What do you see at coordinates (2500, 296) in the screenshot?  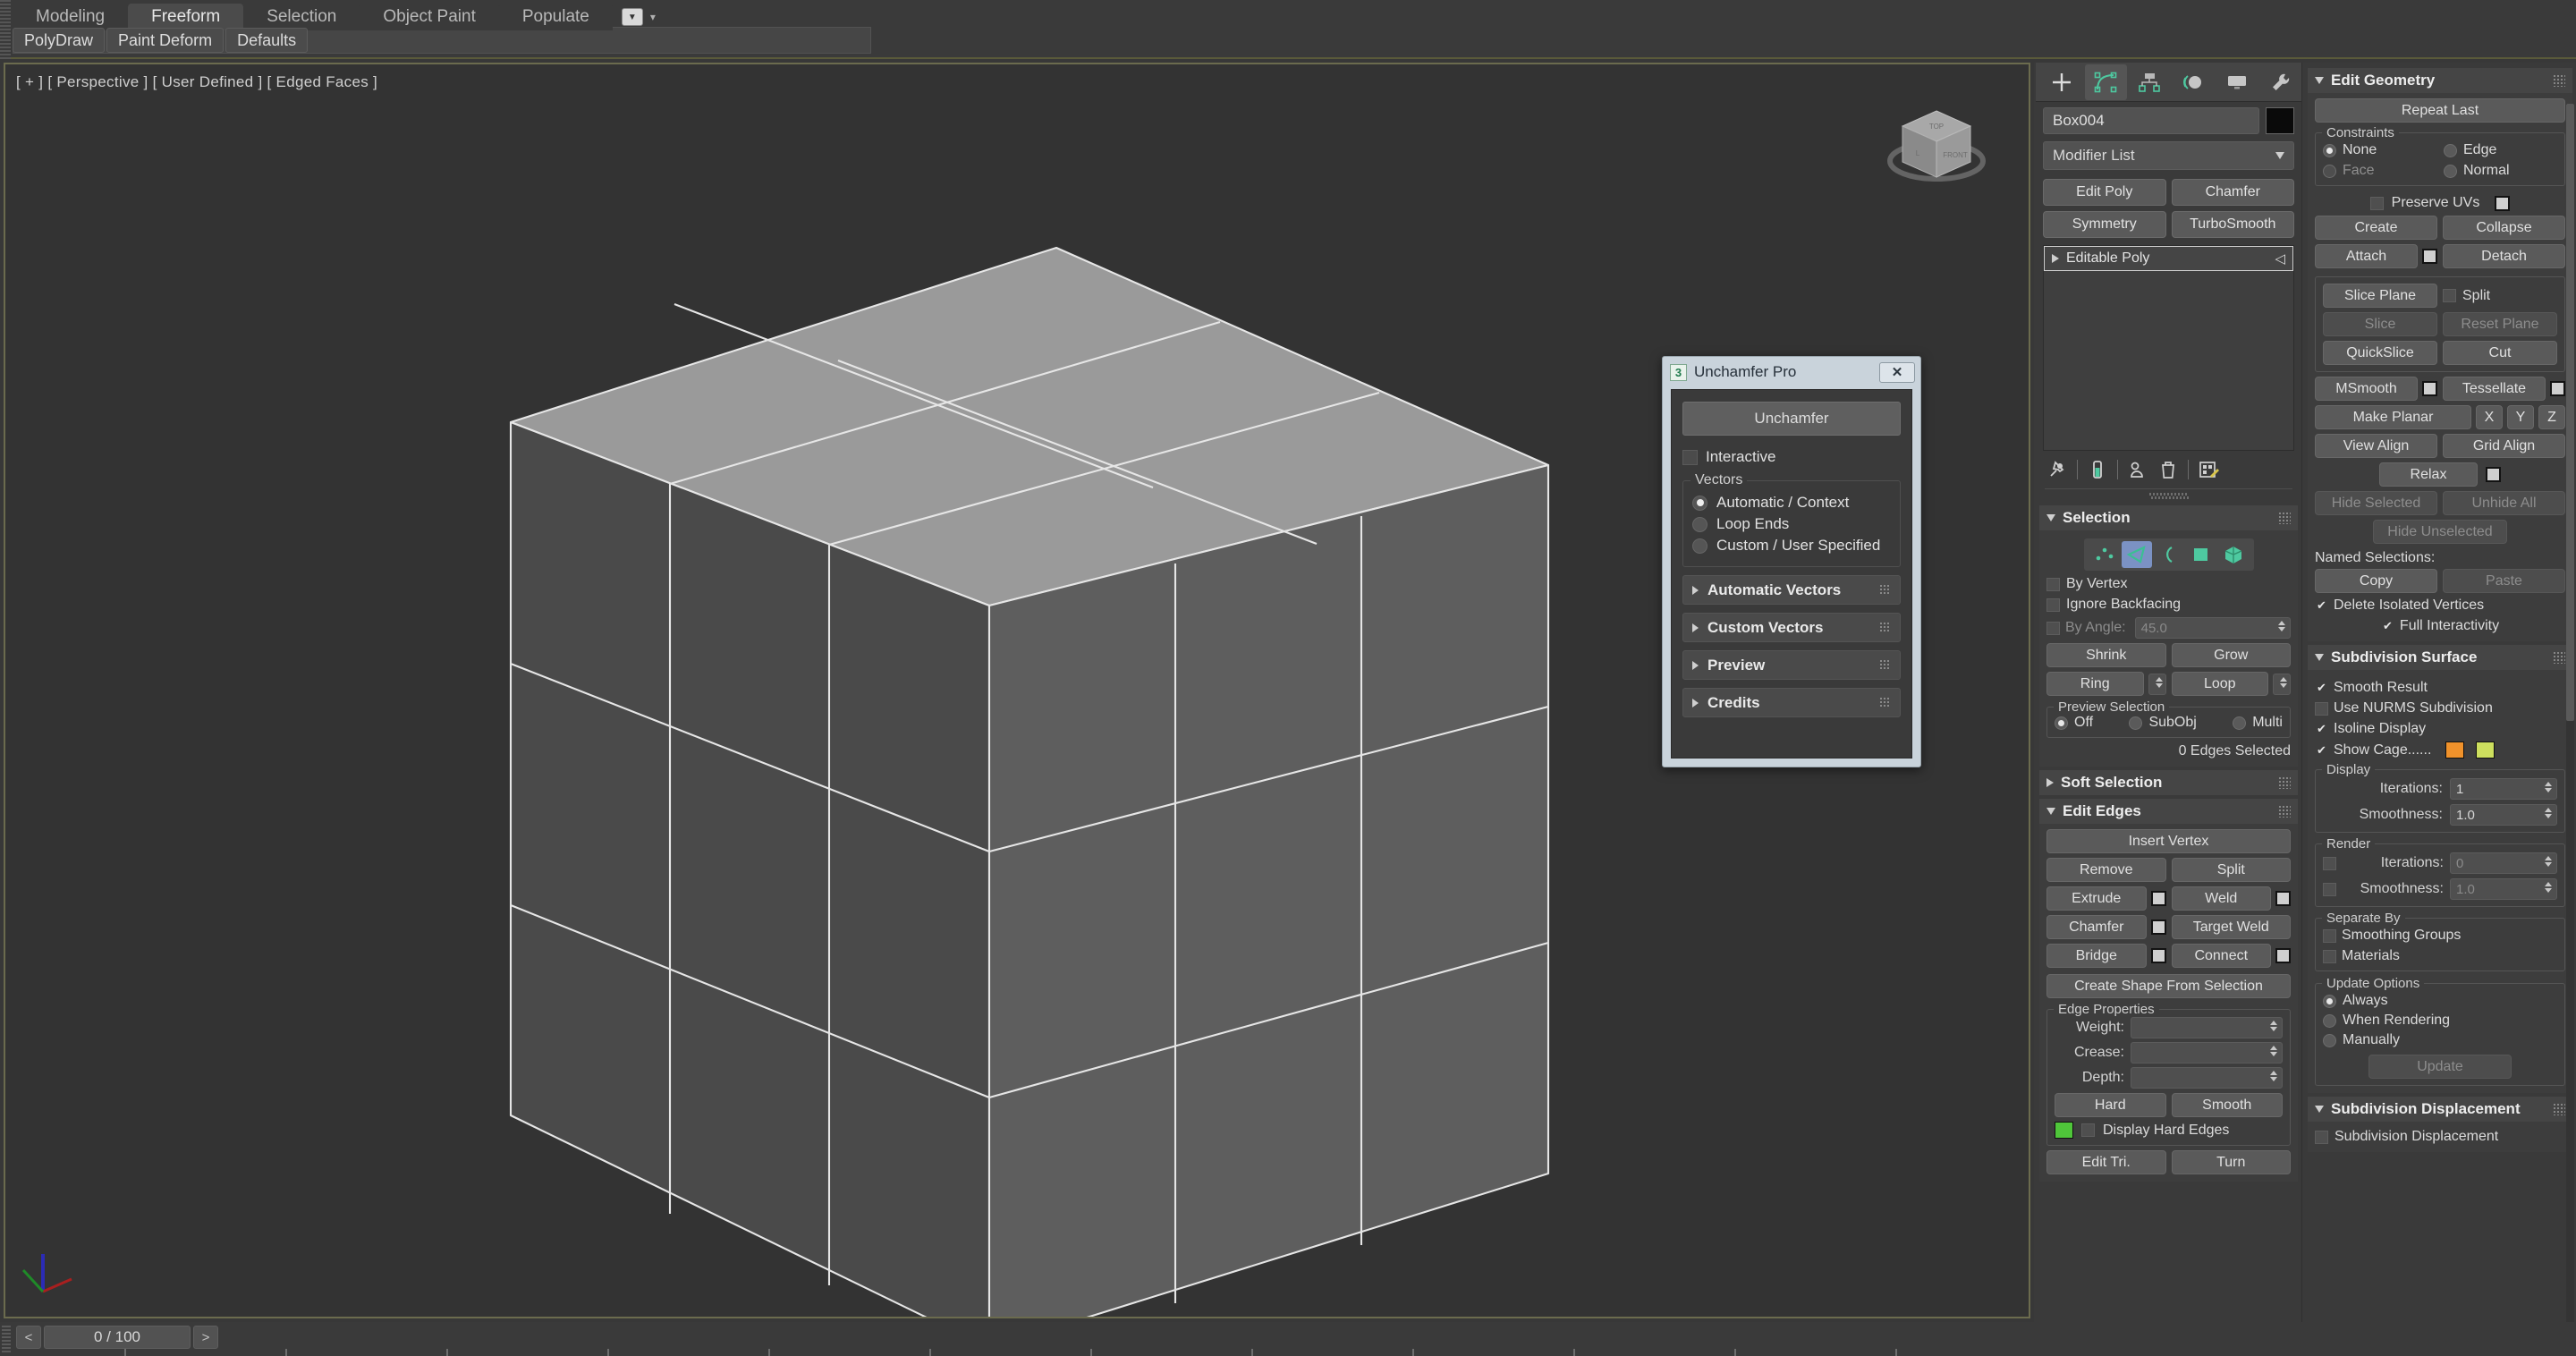 I see `split-checkbox-row: Split` at bounding box center [2500, 296].